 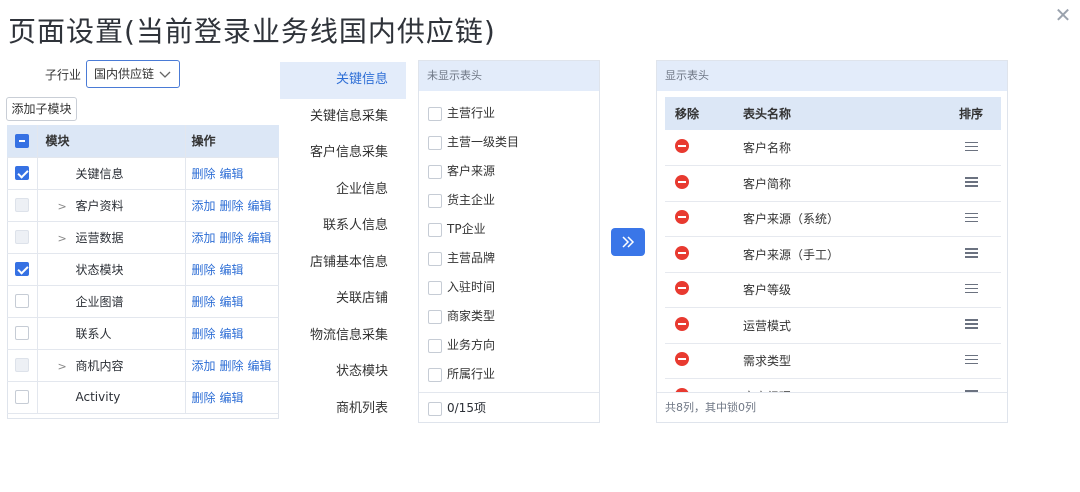 I want to click on category-item: 商机列表, so click(x=343, y=409).